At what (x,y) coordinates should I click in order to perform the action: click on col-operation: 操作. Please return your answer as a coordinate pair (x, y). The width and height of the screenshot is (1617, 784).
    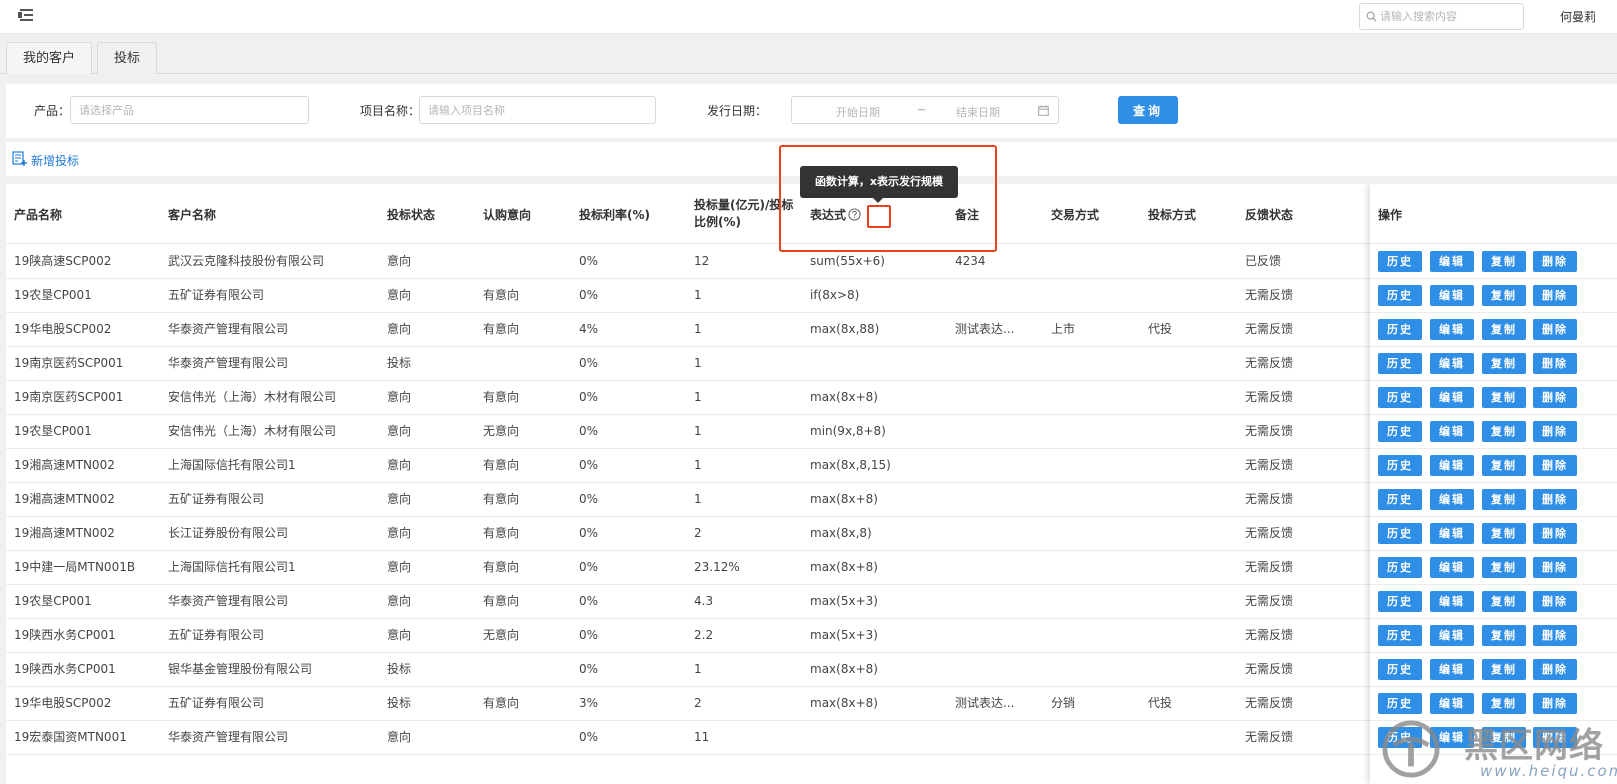
    Looking at the image, I should click on (1493, 214).